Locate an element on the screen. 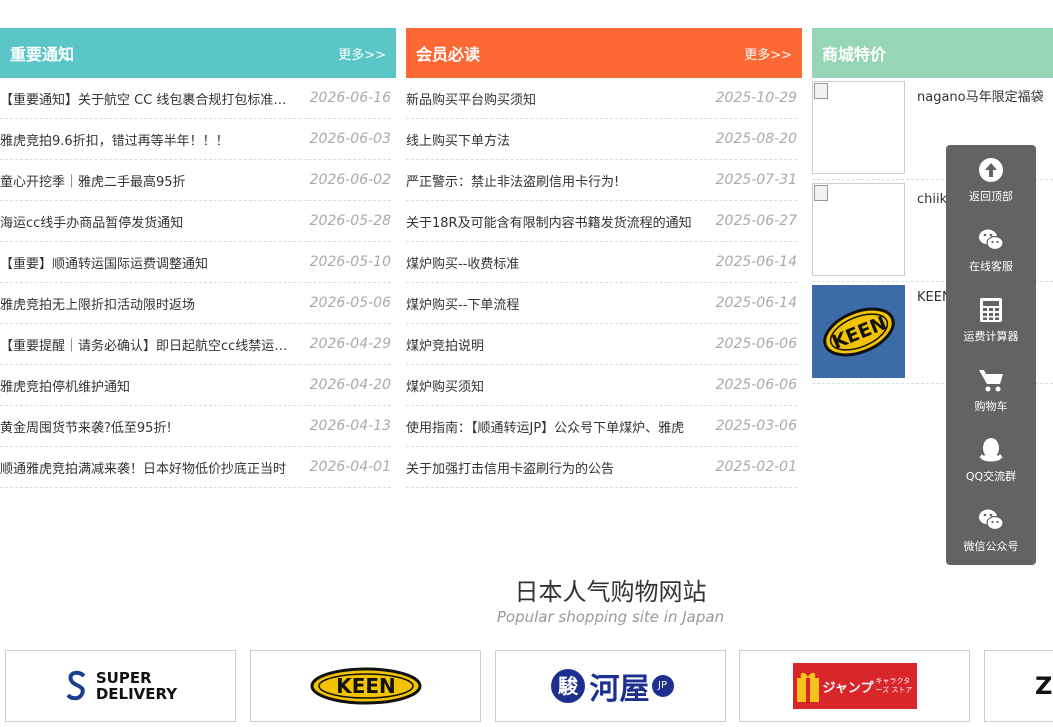  notice-list-item: 【重要提醒｜请务必确认】即日起航空cc线禁运商品通知 2026-04-29 is located at coordinates (195, 344).